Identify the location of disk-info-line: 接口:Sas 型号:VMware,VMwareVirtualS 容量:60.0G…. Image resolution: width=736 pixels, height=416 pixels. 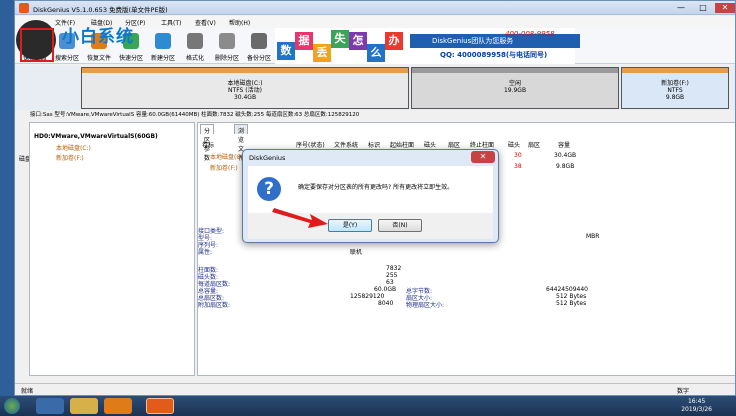
(195, 115).